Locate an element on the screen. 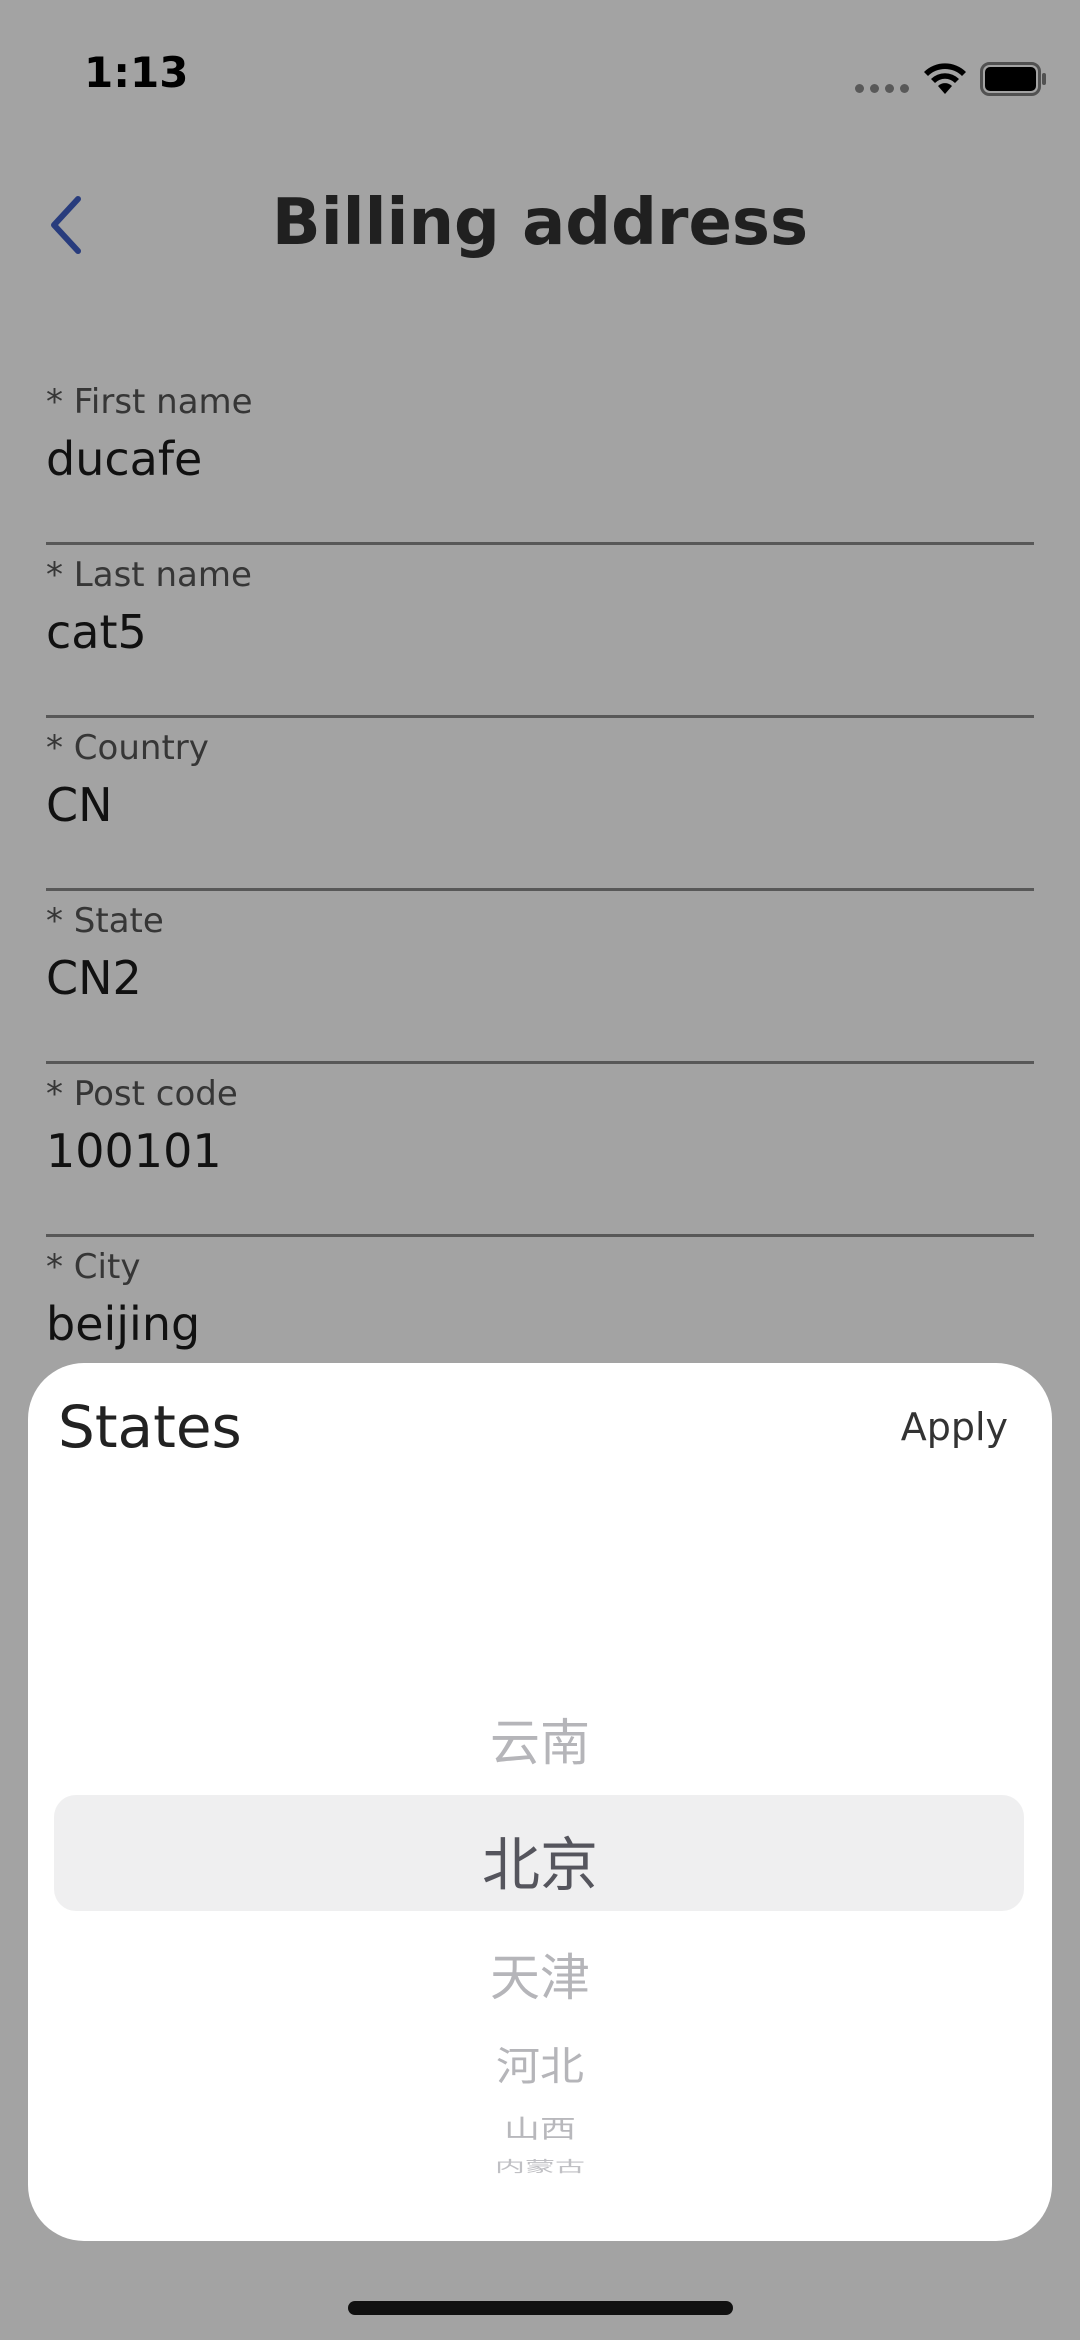 The image size is (1080, 2340). picker-option: 山西 is located at coordinates (540, 2127).